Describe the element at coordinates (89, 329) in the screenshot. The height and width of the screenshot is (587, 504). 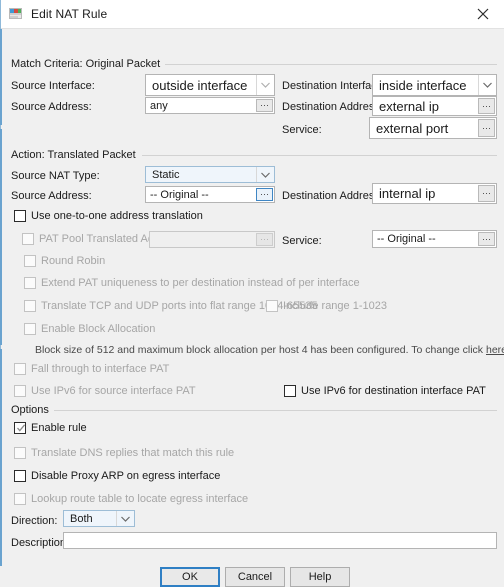
I see `block-allocation-checkbox: Enable Block Allocation` at that location.